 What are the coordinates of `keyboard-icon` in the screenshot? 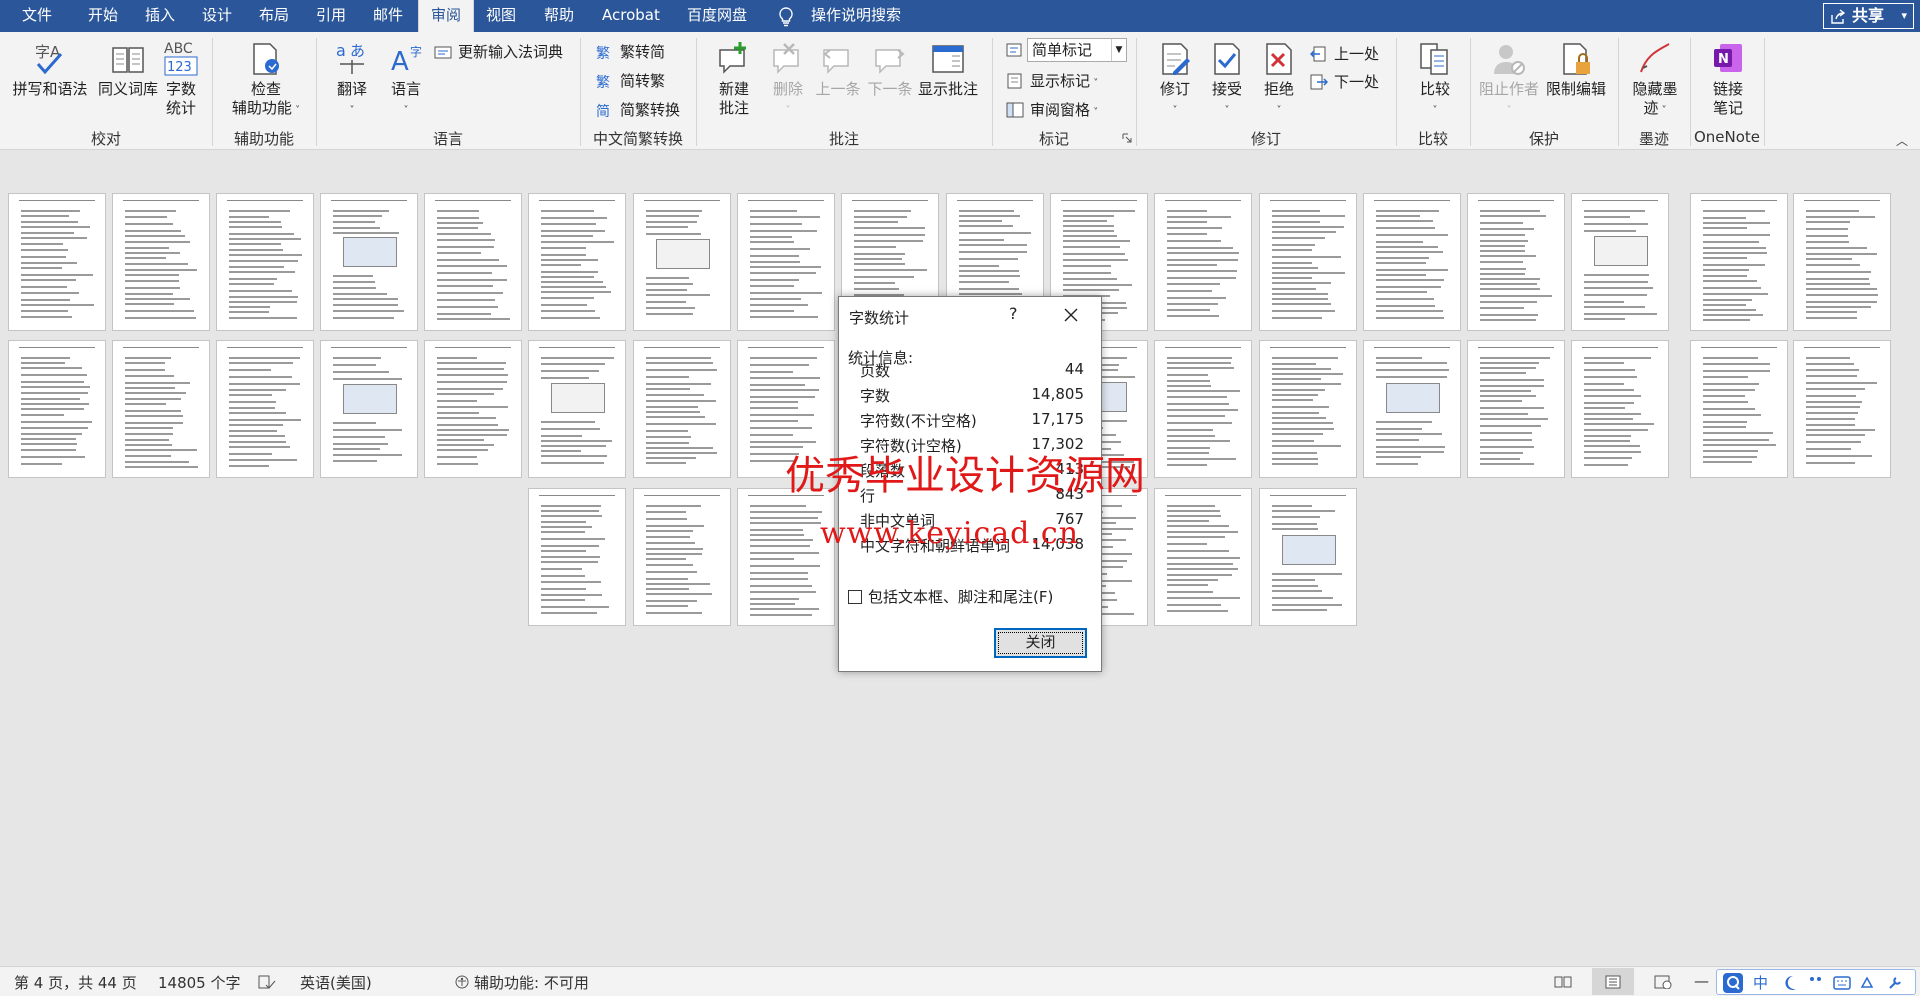 It's located at (1842, 983).